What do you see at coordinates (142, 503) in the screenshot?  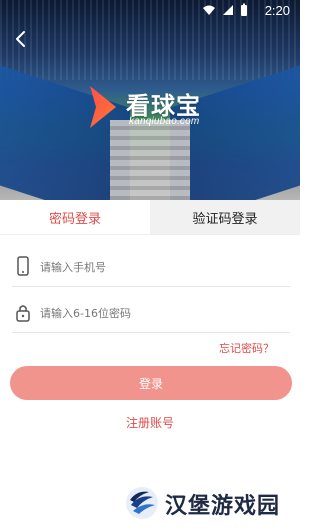 I see `swirl-logo-icon` at bounding box center [142, 503].